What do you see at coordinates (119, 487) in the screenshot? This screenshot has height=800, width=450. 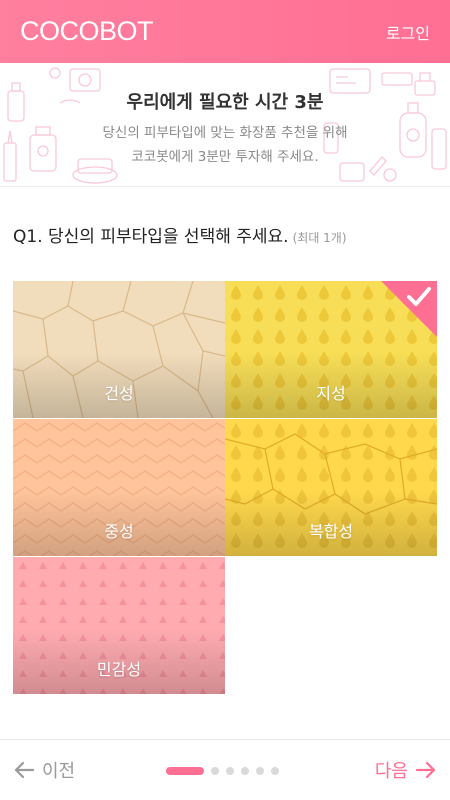 I see `skin-type-option-normal: 중성` at bounding box center [119, 487].